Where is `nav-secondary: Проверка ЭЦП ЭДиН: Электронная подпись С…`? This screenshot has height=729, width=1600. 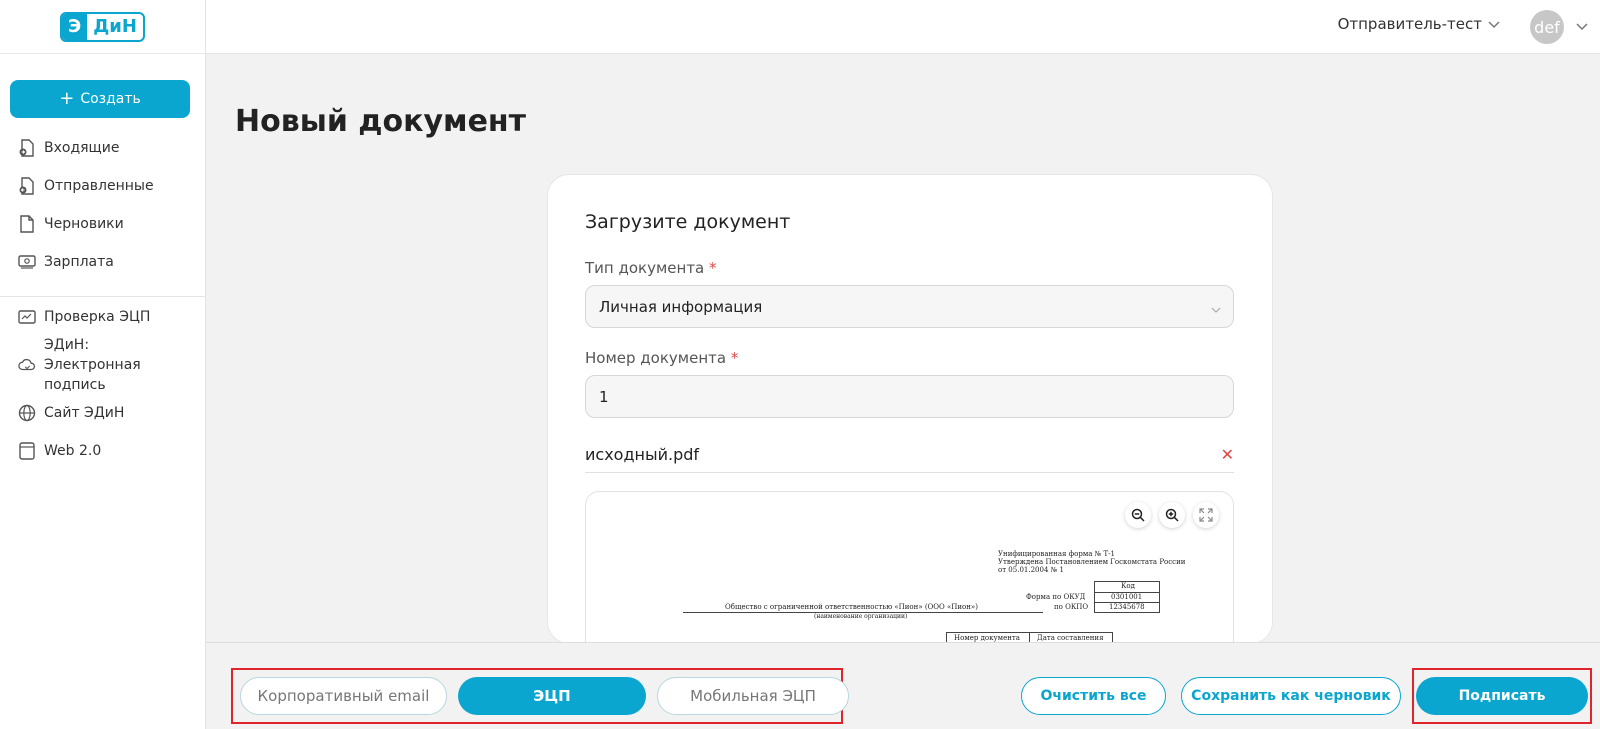
nav-secondary: Проверка ЭЦП ЭДиН: Электронная подпись С… is located at coordinates (103, 384).